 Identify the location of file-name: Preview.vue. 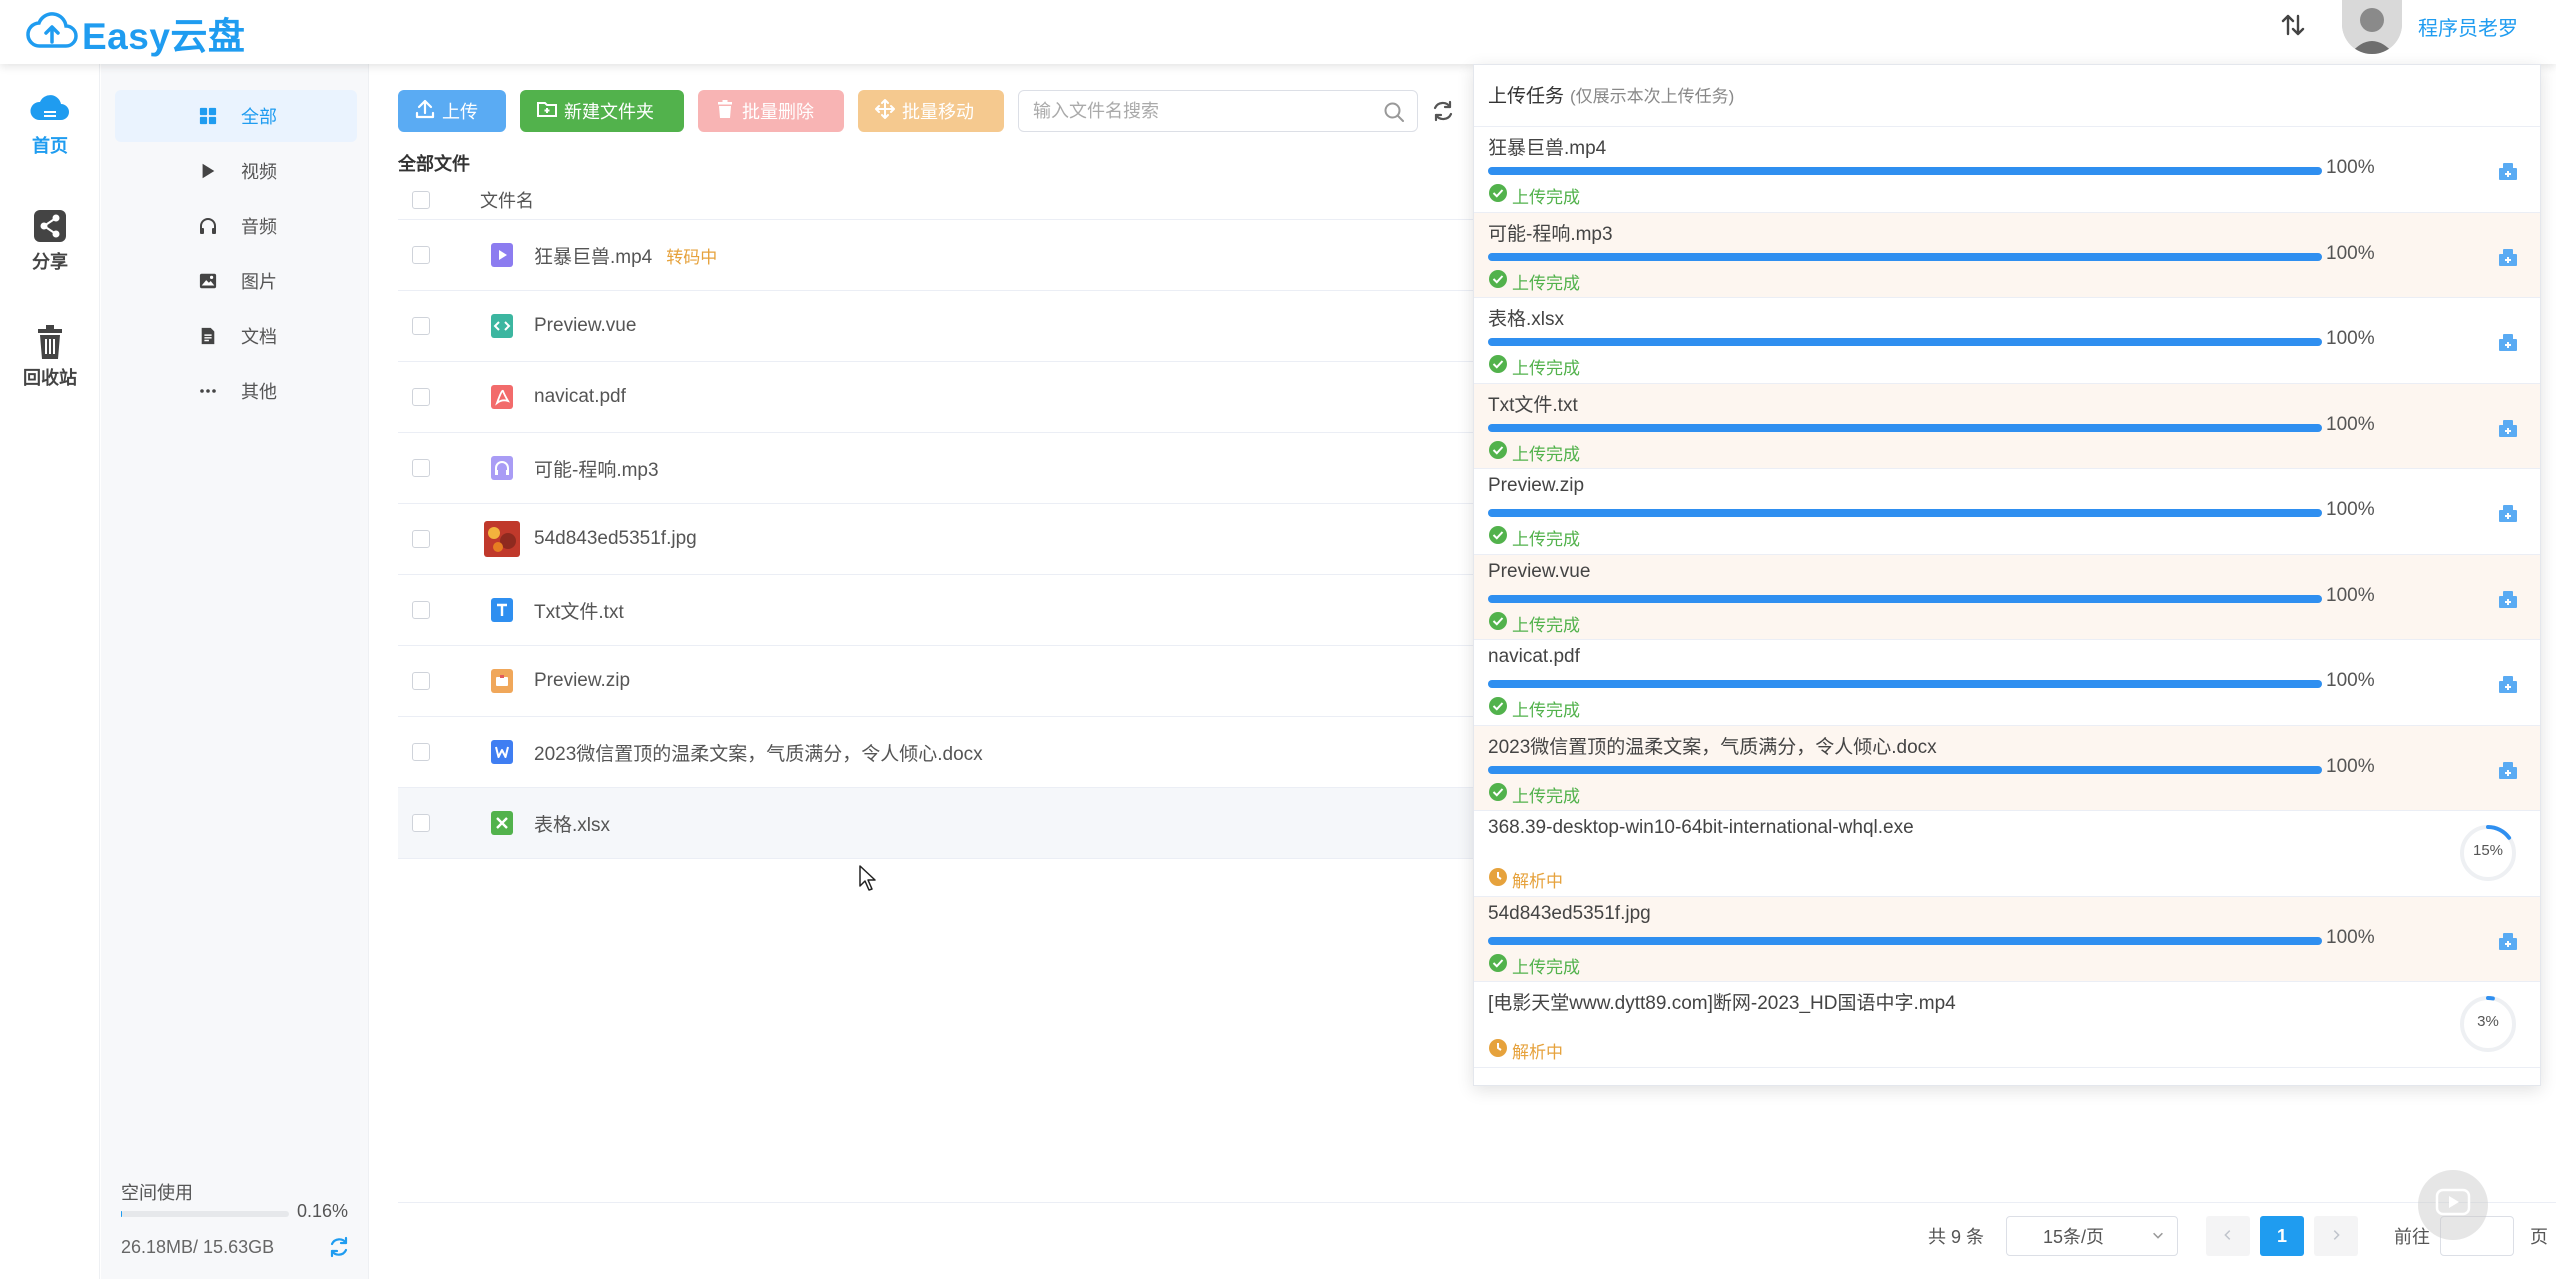
(585, 326).